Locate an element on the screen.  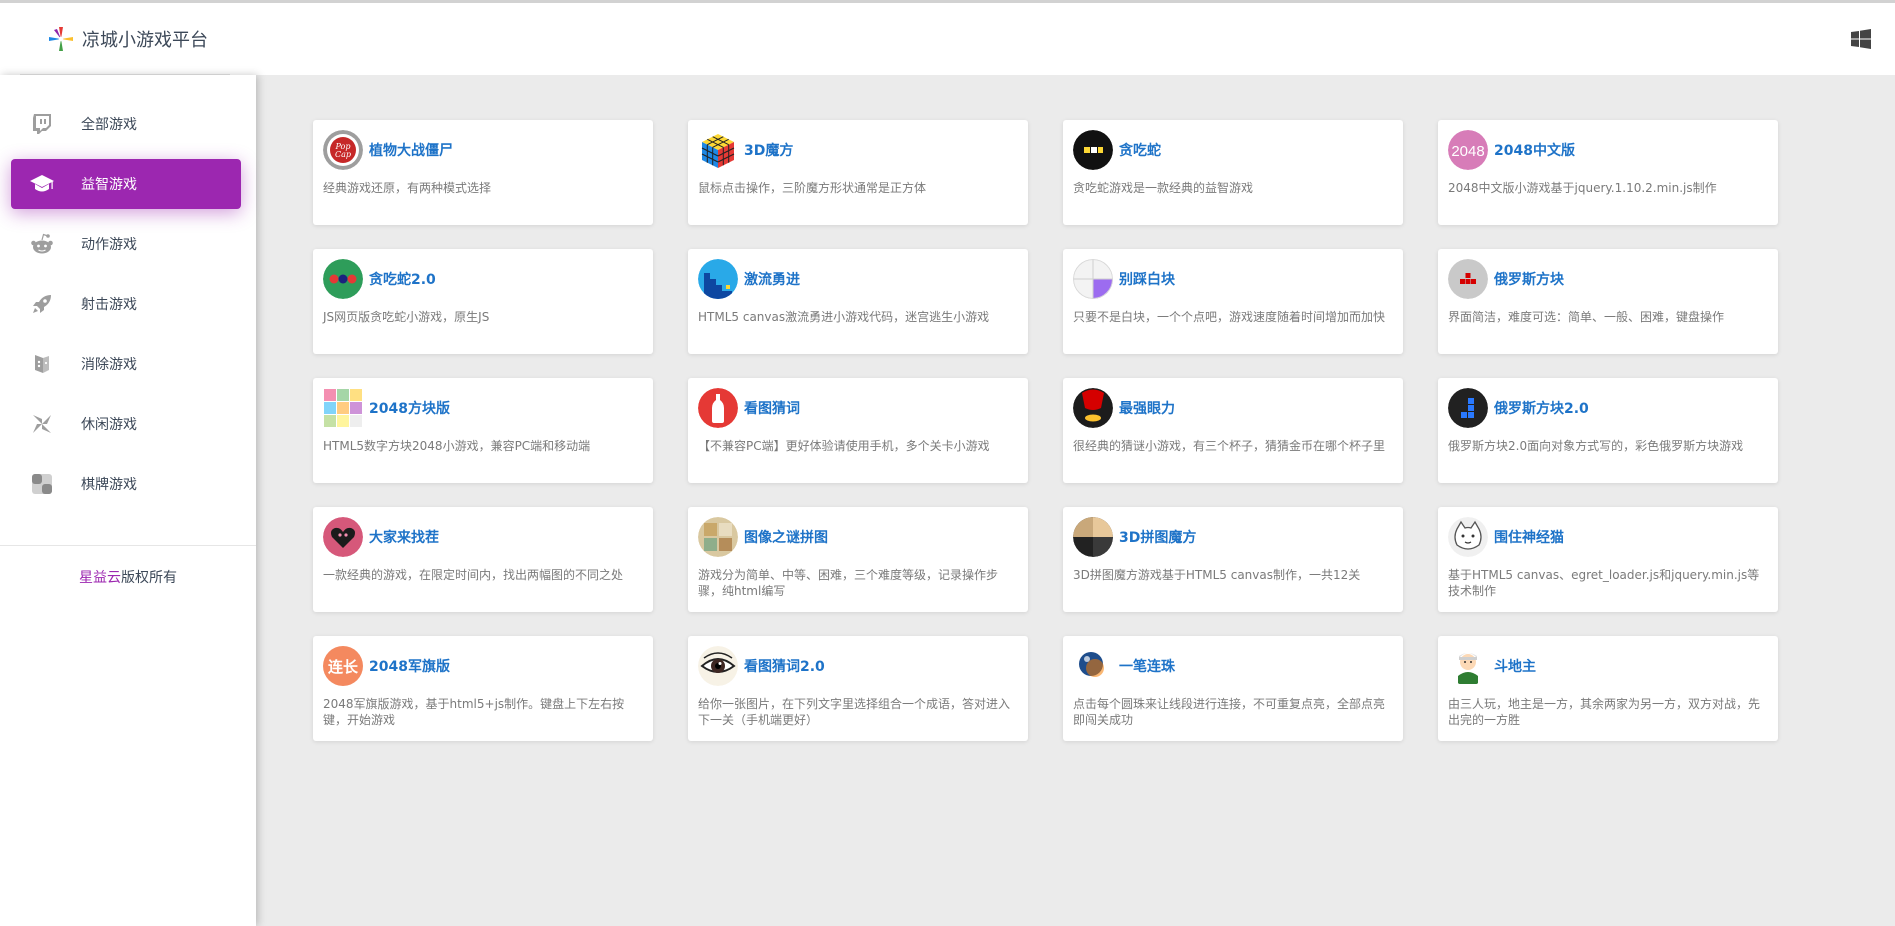
pinwheel-icon is located at coordinates (42, 424).